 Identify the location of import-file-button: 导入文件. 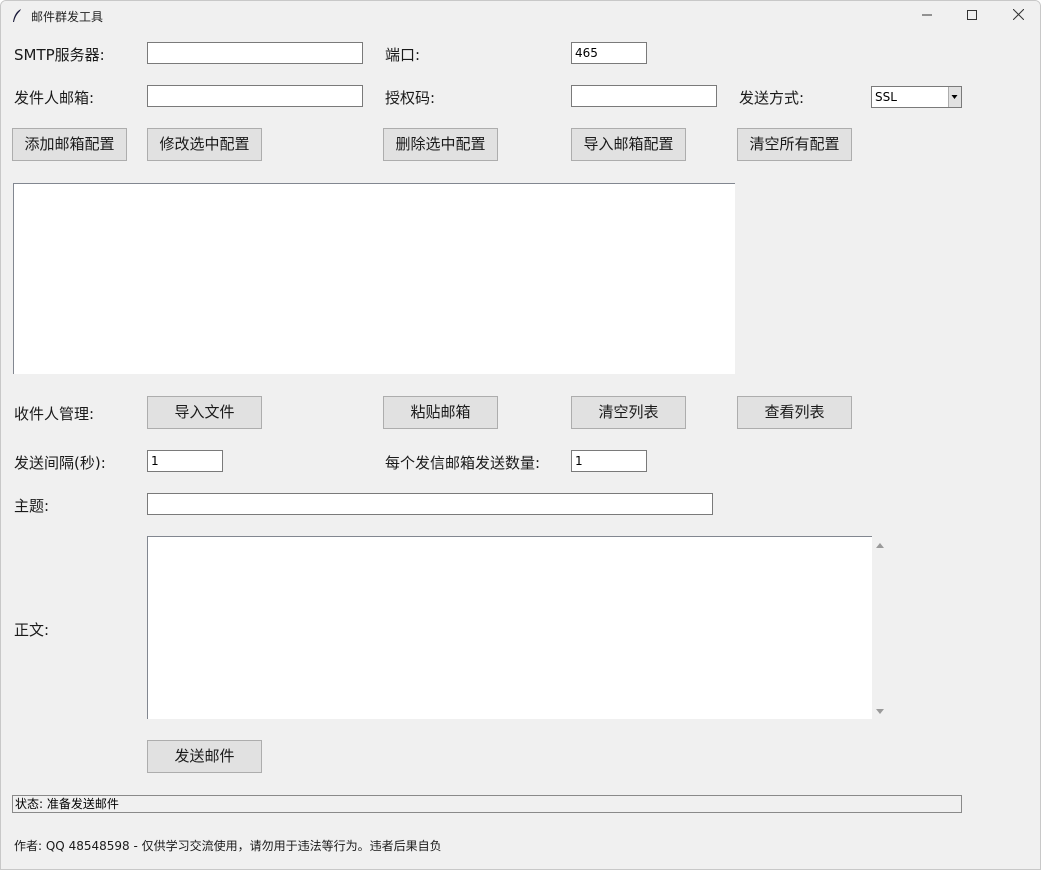
(204, 412).